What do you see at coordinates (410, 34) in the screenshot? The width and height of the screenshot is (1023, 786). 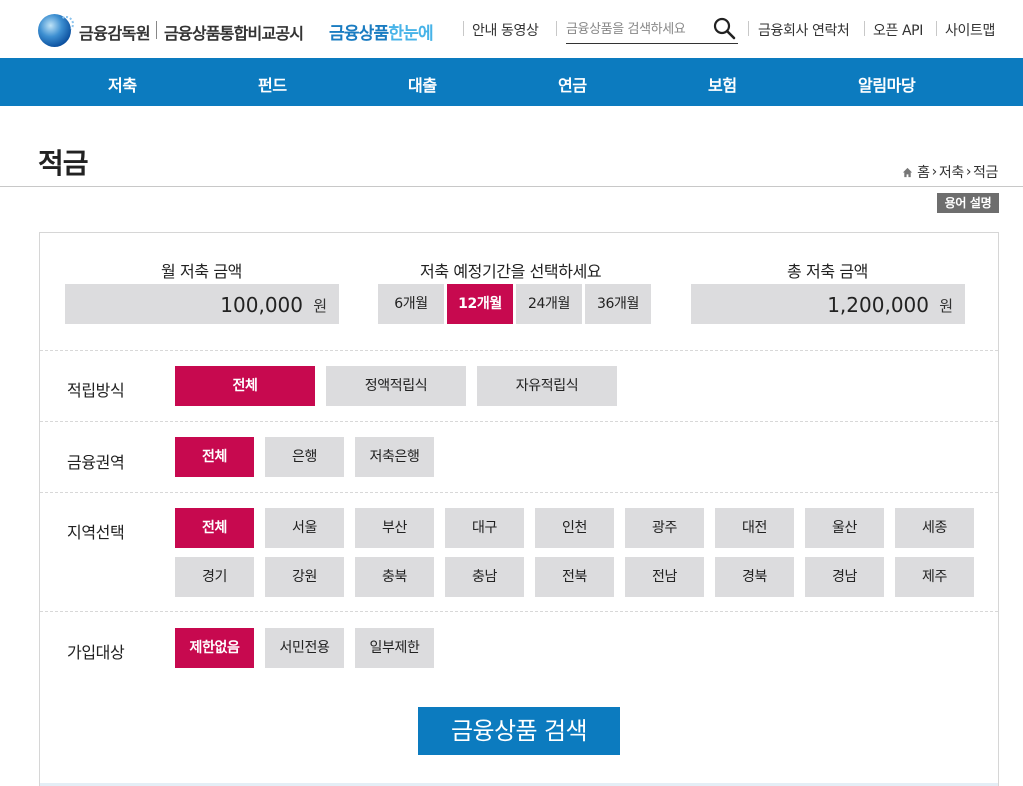 I see `site-subtitle-aux: 한눈에` at bounding box center [410, 34].